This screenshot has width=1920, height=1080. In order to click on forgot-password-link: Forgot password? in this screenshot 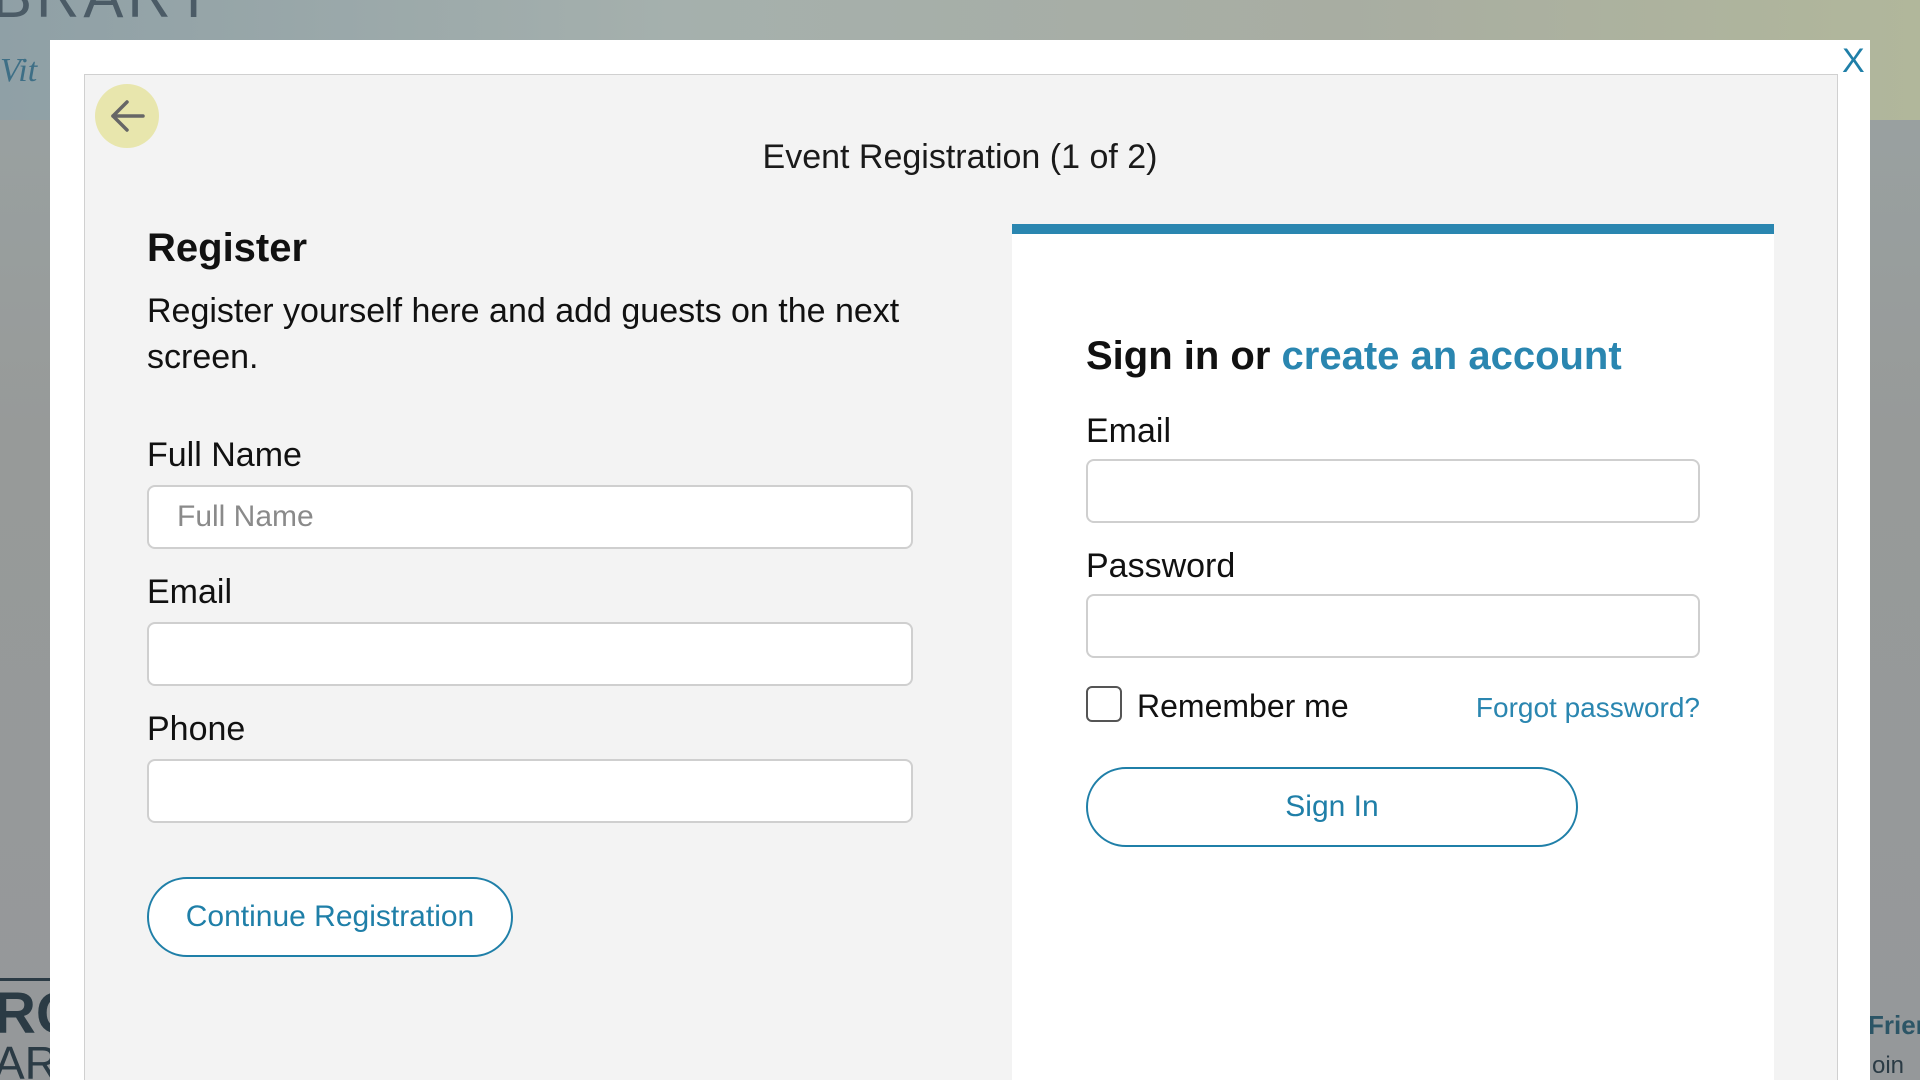, I will do `click(1587, 708)`.